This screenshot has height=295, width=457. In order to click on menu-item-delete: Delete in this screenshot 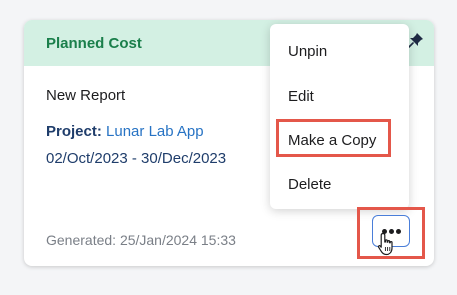, I will do `click(309, 184)`.